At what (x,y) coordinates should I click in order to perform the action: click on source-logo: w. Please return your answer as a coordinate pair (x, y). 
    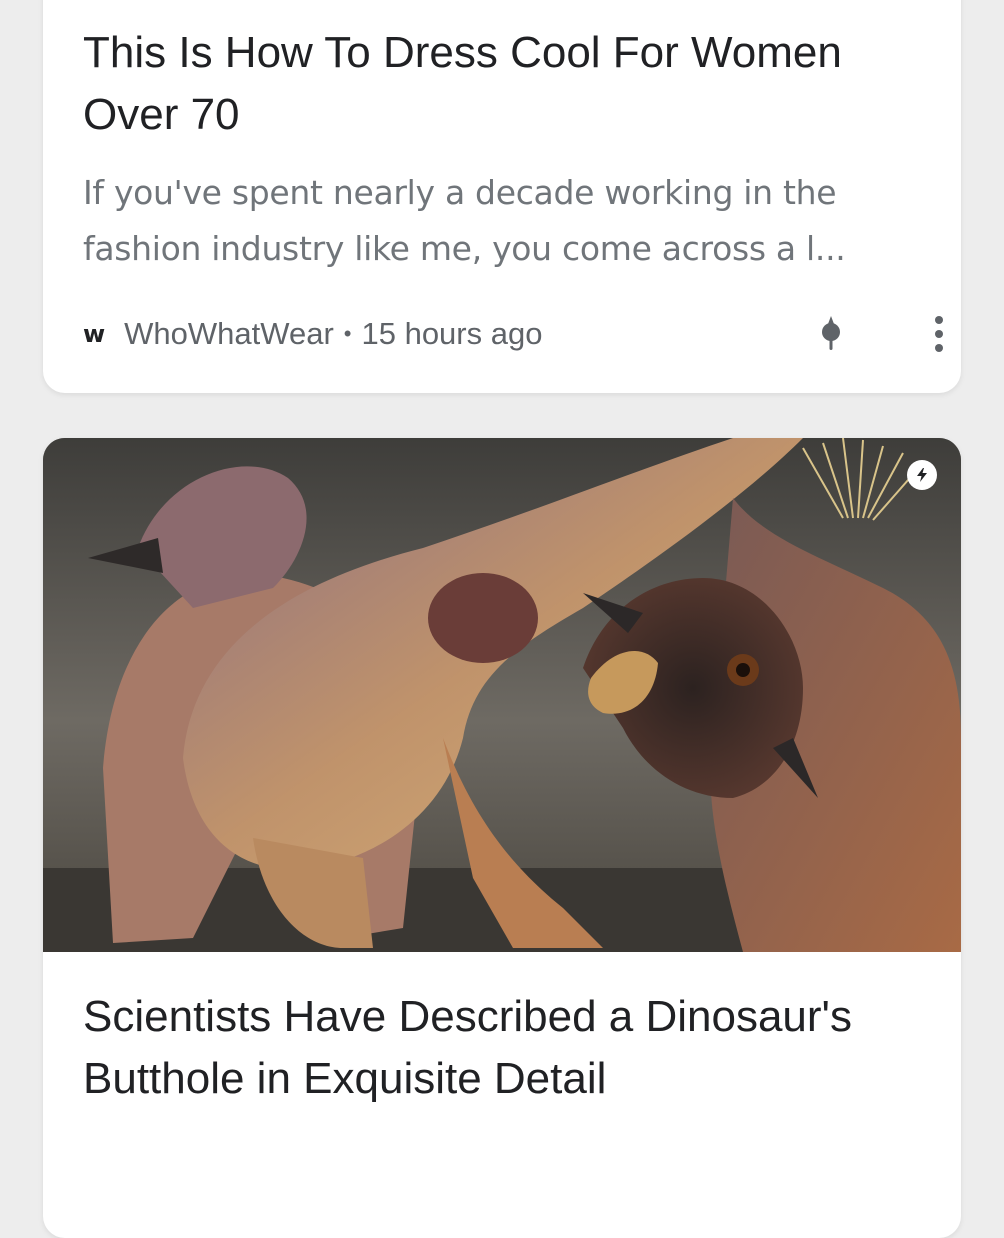
    Looking at the image, I should click on (94, 334).